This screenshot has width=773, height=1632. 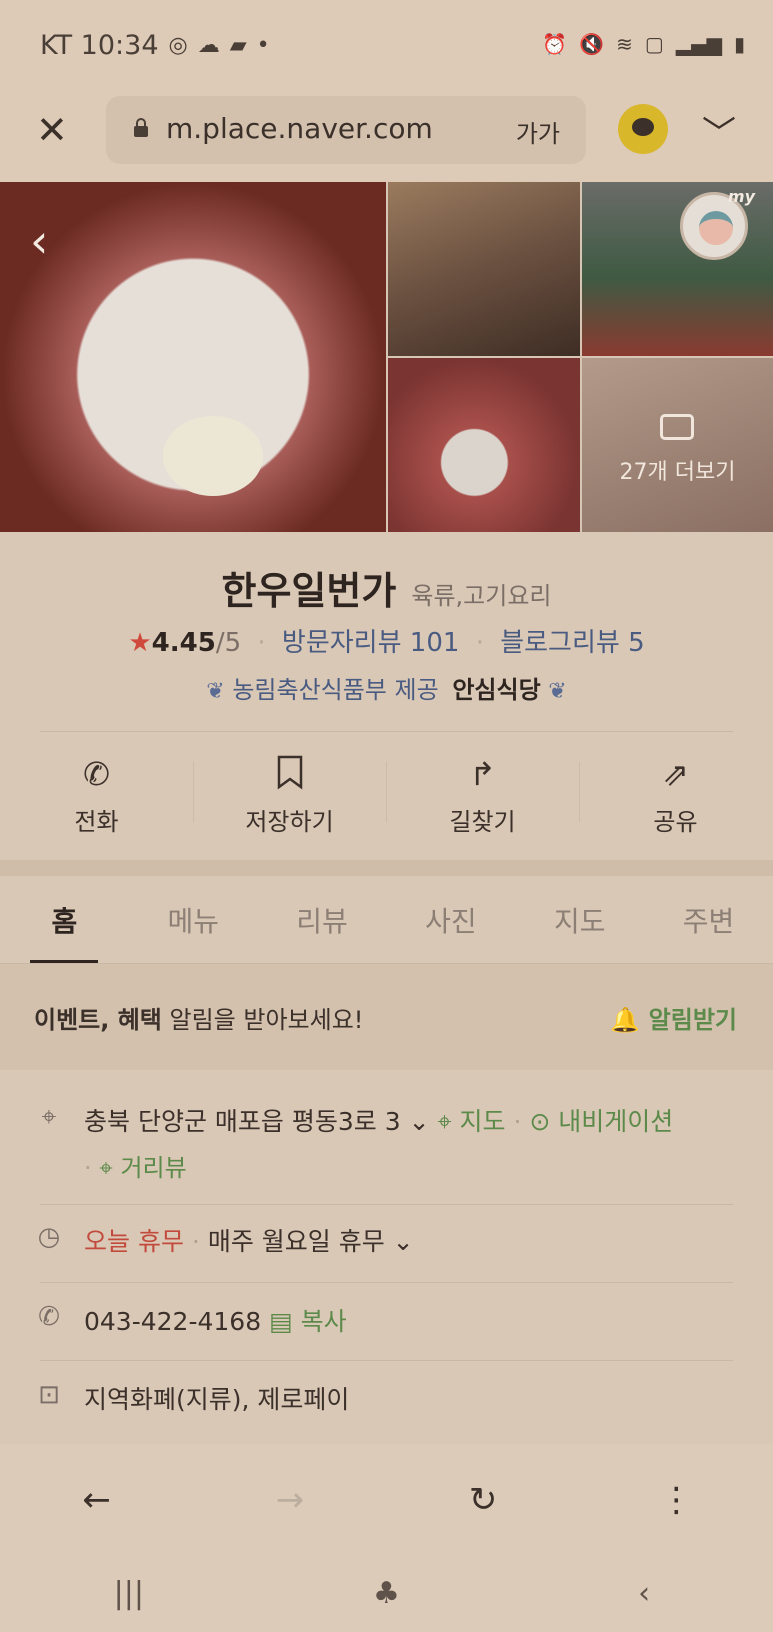 What do you see at coordinates (698, 44) in the screenshot?
I see `signal-icon: ▂▄▆` at bounding box center [698, 44].